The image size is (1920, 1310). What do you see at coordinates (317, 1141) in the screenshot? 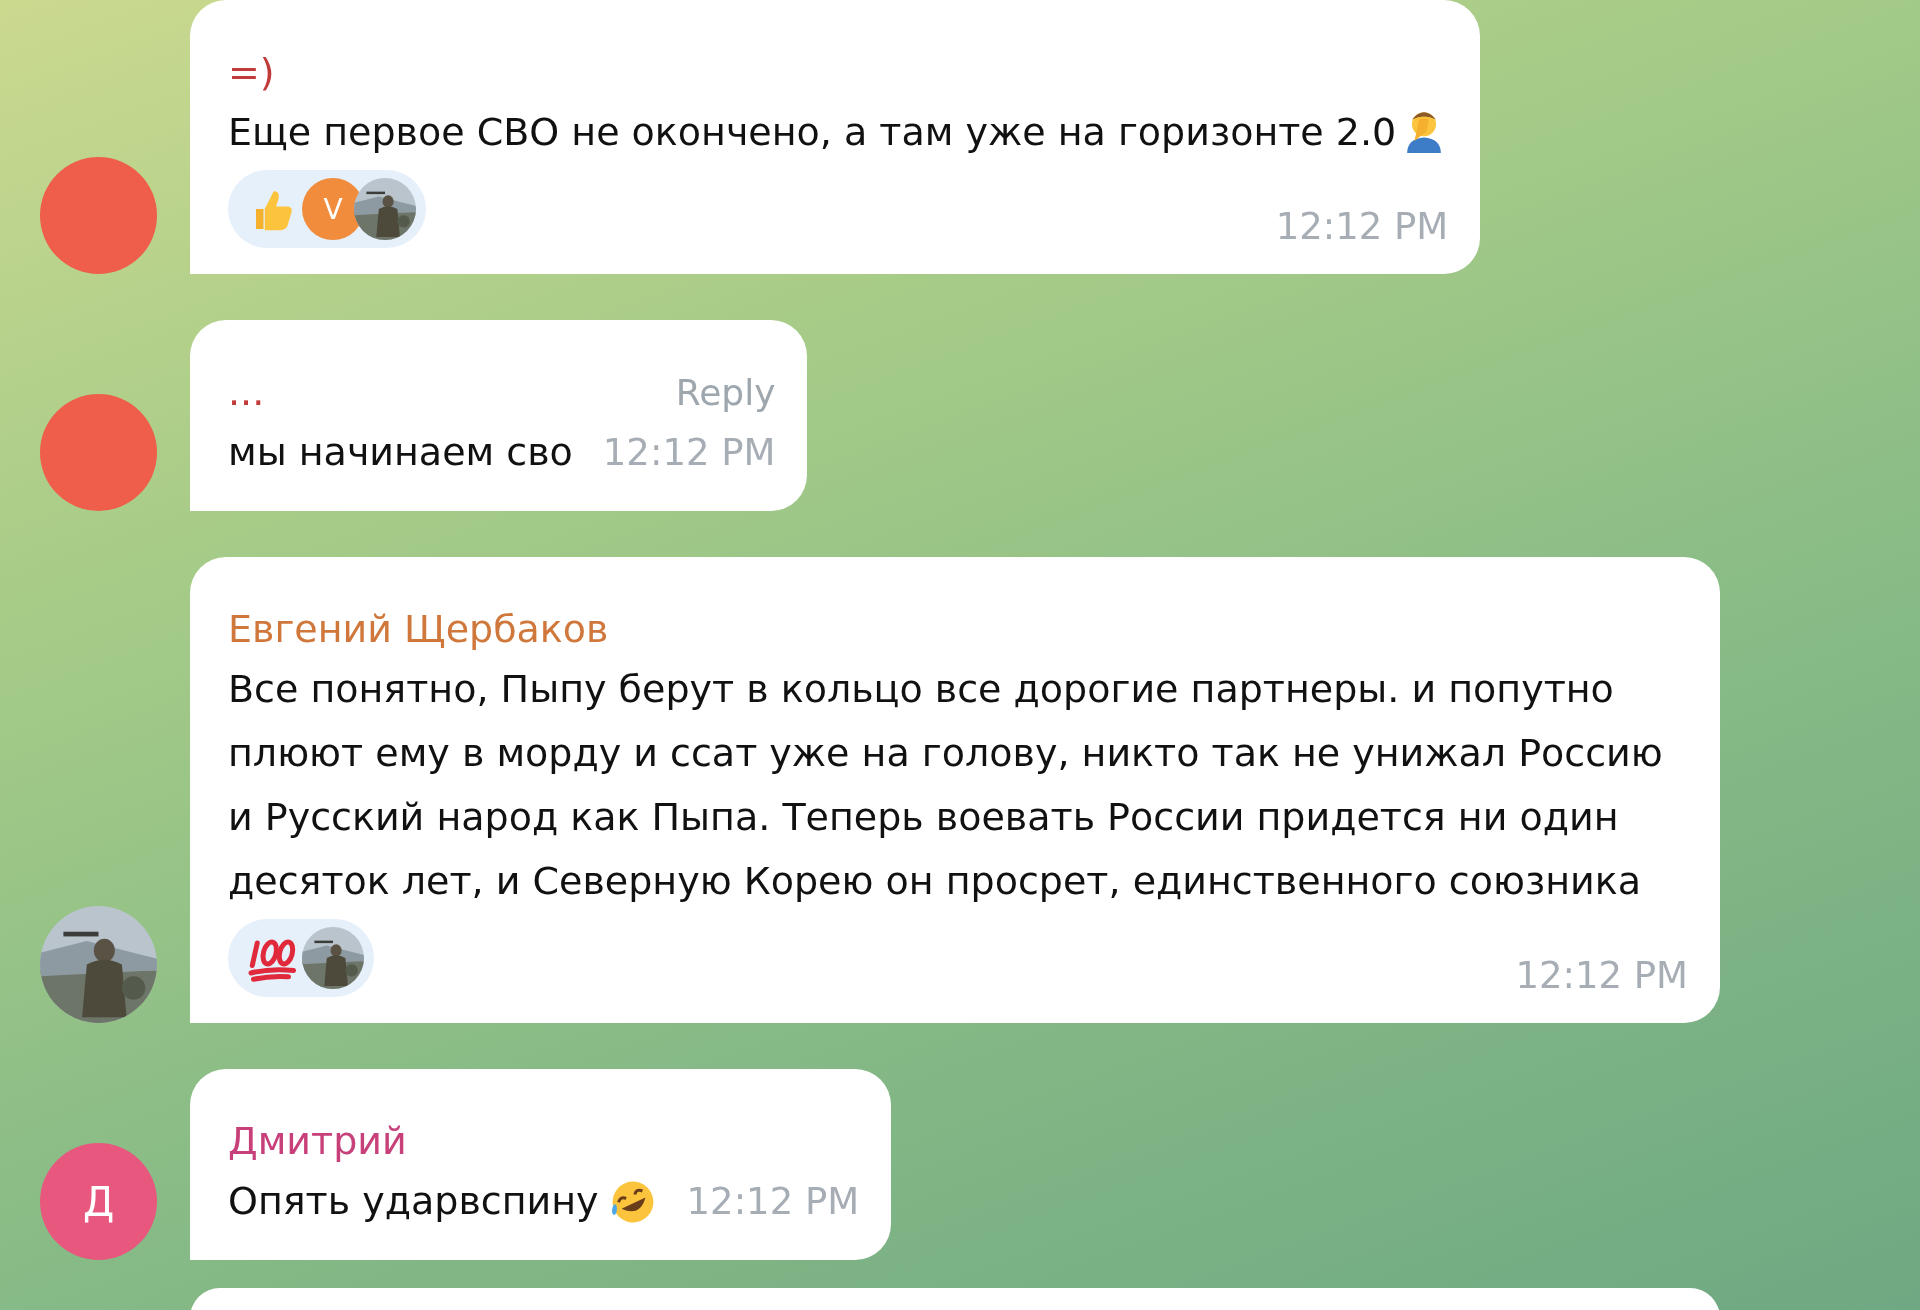
I see `sender-name: Дмитрий` at bounding box center [317, 1141].